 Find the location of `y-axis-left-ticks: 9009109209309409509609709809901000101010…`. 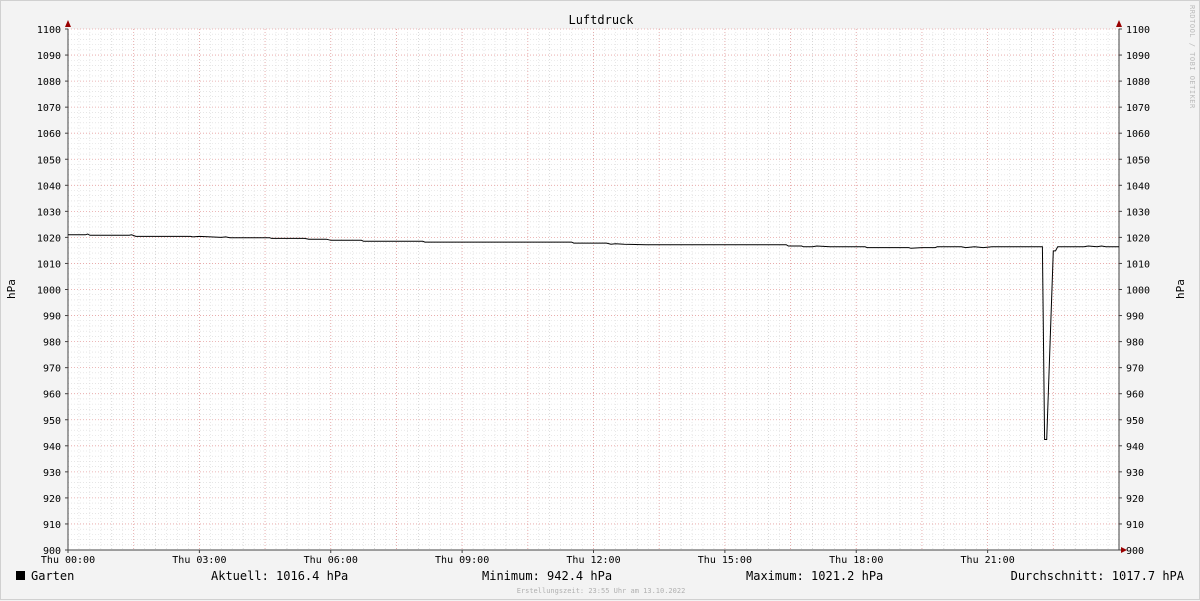

y-axis-left-ticks: 9009109209309409509609709809901000101010… is located at coordinates (52, 291).